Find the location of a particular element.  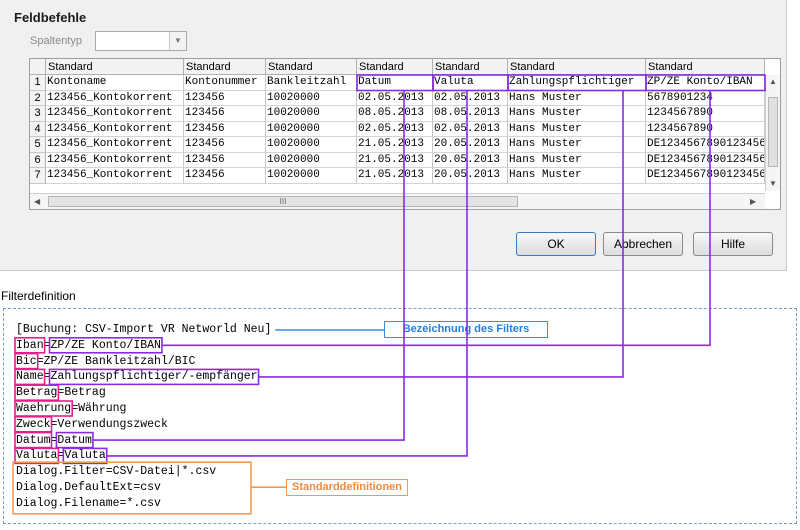

column-type-label: Spaltentyp is located at coordinates (56, 41).